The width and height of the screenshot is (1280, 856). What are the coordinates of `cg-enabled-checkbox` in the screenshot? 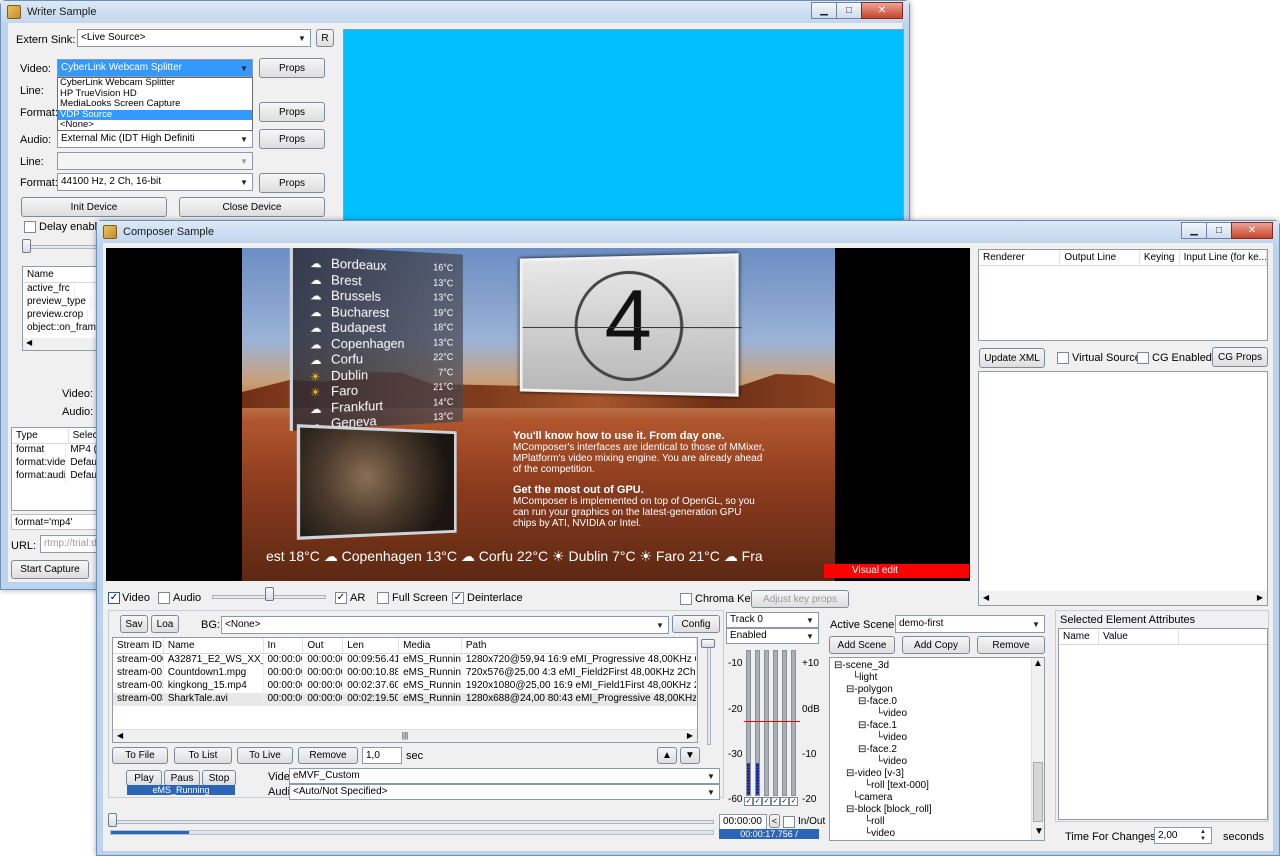 It's located at (1143, 358).